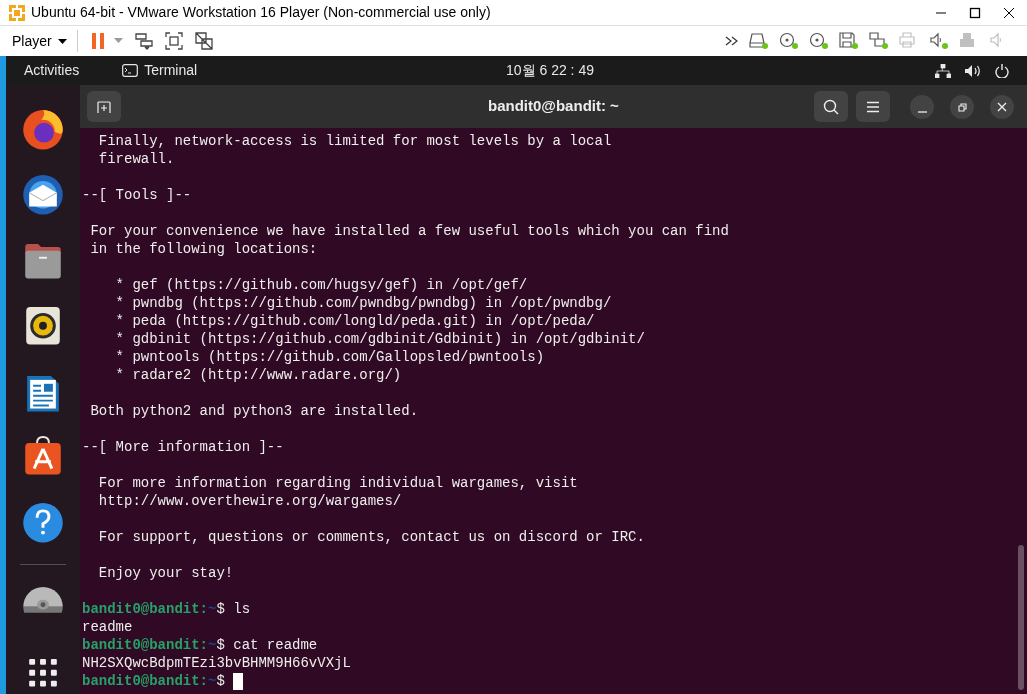 The image size is (1027, 694). Describe the element at coordinates (553, 106) in the screenshot. I see `terminal-title: bandit0@bandit: ~` at that location.